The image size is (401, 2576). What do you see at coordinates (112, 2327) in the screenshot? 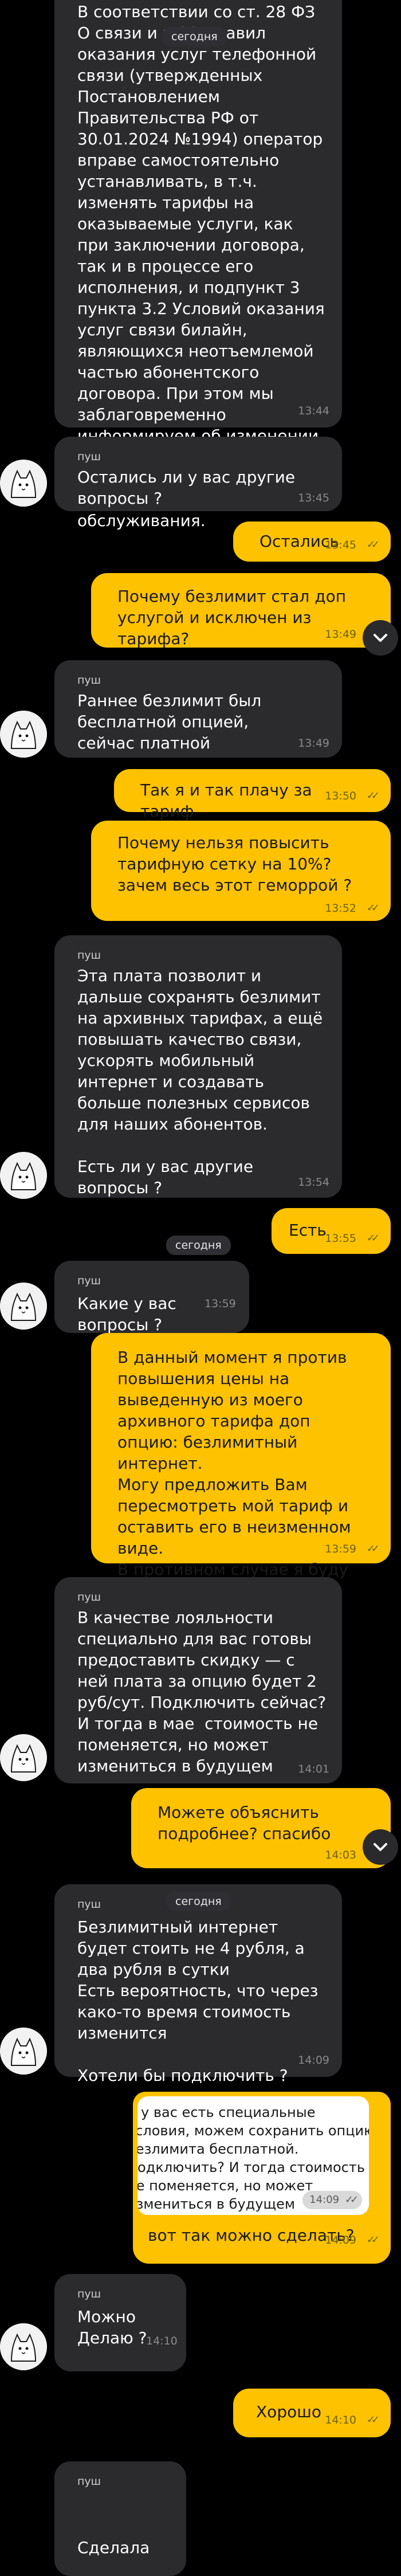
I see `message-text: Можно Делаю ?` at bounding box center [112, 2327].